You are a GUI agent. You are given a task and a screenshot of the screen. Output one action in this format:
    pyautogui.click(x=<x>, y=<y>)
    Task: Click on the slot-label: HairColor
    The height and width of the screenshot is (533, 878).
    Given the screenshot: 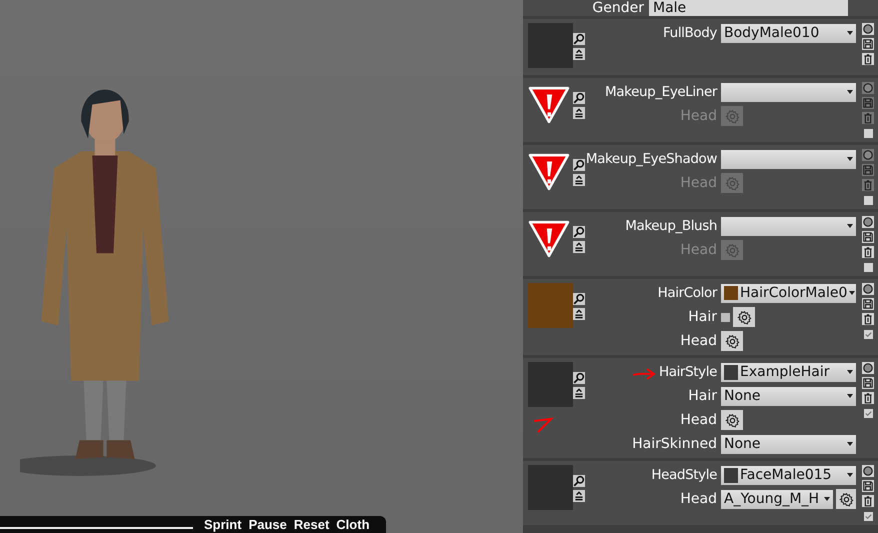 What is the action you would take?
    pyautogui.click(x=687, y=293)
    